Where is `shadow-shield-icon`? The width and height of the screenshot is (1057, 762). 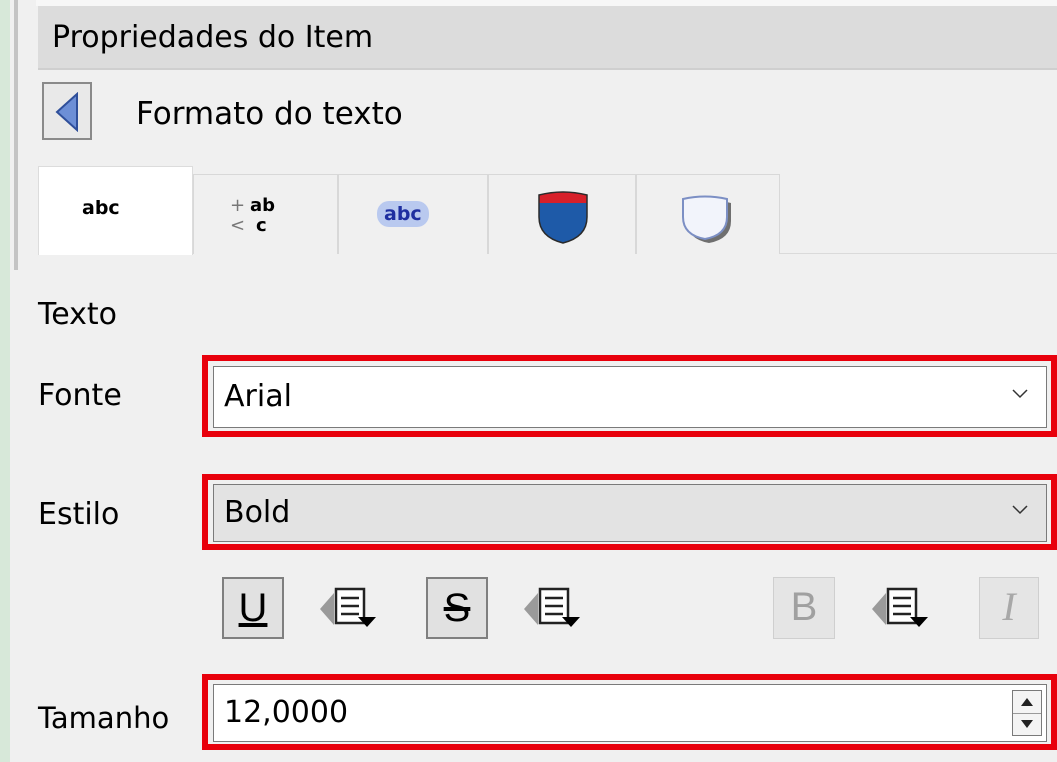 shadow-shield-icon is located at coordinates (706, 219).